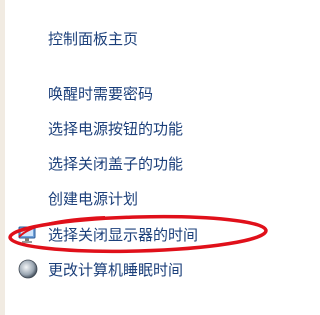 The height and width of the screenshot is (315, 320). What do you see at coordinates (2, 157) in the screenshot?
I see `left-border` at bounding box center [2, 157].